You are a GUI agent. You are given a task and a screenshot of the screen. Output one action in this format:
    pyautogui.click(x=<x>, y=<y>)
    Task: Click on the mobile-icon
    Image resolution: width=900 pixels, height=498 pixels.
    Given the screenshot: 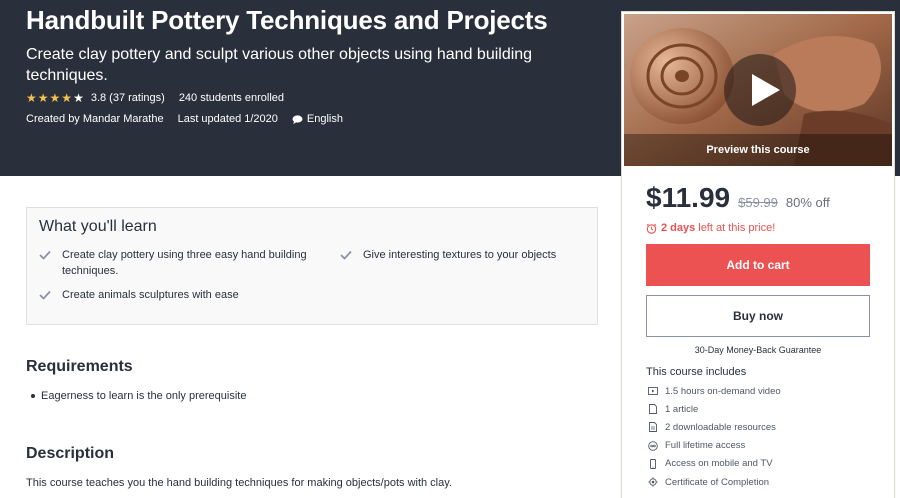 What is the action you would take?
    pyautogui.click(x=653, y=463)
    